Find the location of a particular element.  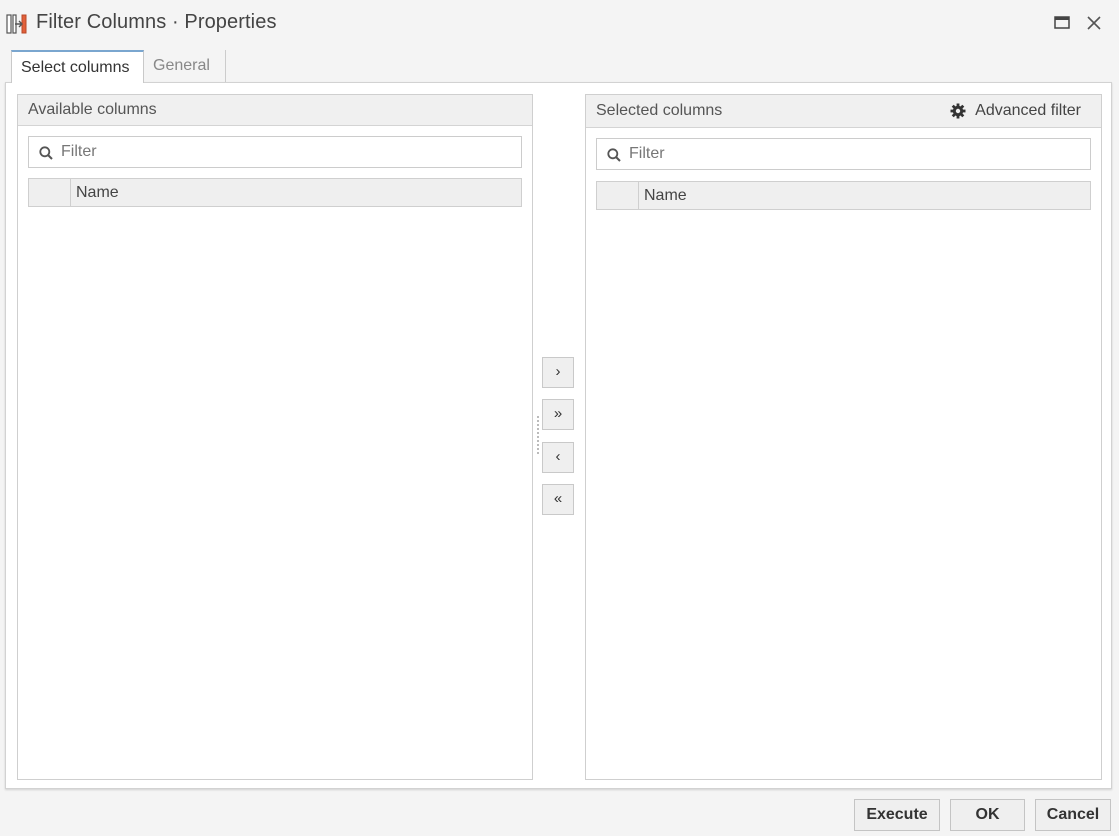

maximize-icon is located at coordinates (1062, 23).